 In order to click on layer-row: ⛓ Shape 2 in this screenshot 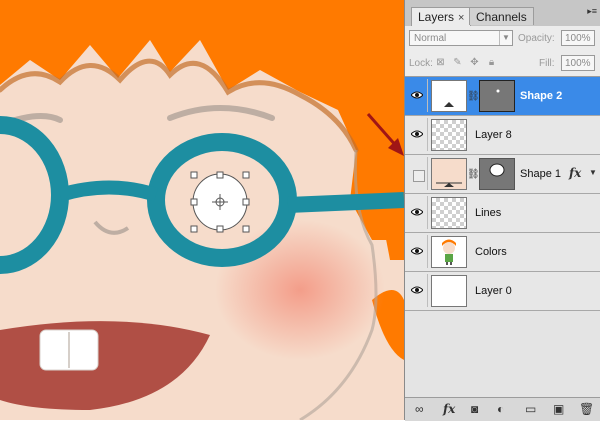, I will do `click(502, 96)`.